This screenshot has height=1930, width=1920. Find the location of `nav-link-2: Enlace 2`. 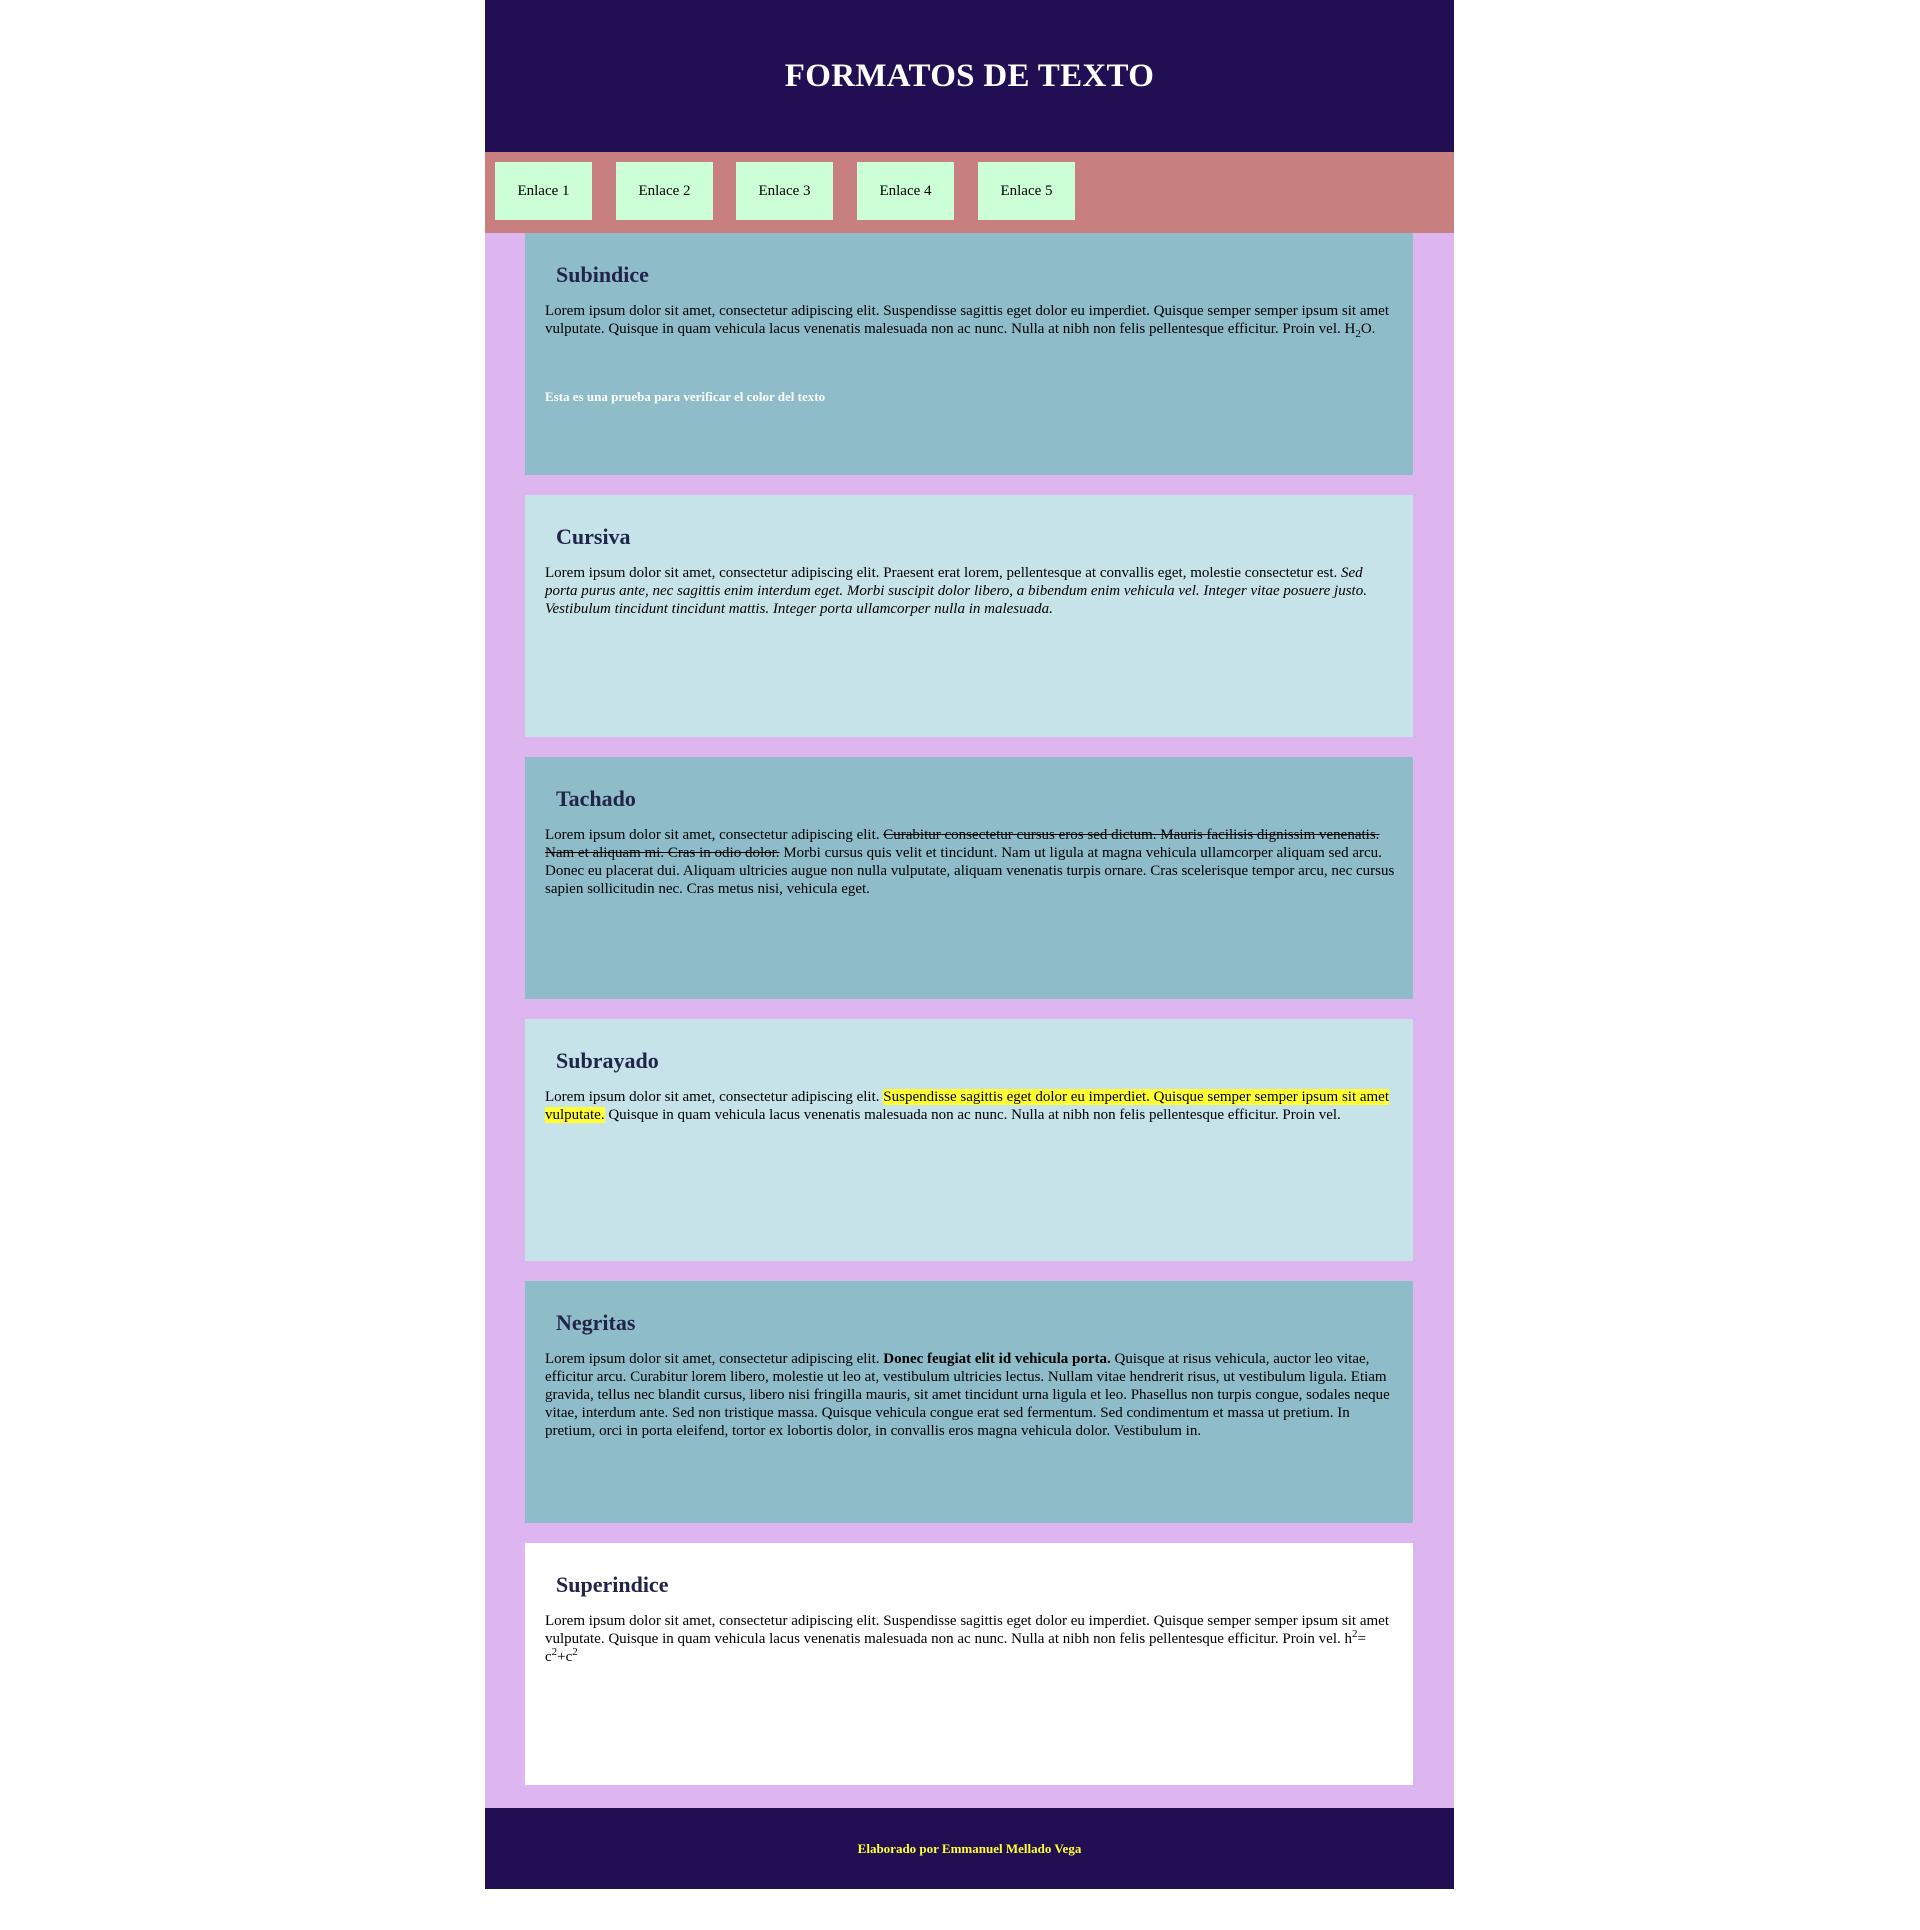

nav-link-2: Enlace 2 is located at coordinates (664, 191).